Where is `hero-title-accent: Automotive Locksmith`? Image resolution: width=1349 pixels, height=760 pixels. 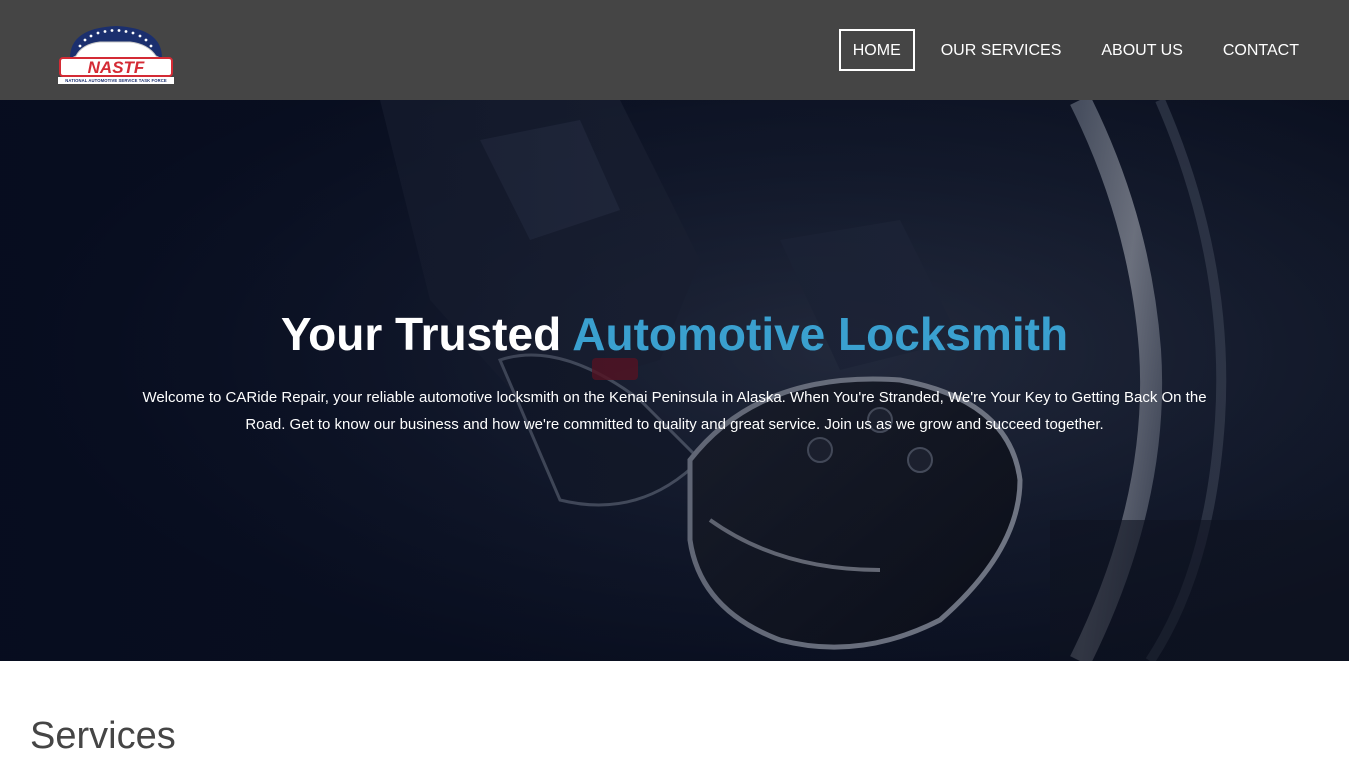 hero-title-accent: Automotive Locksmith is located at coordinates (820, 334).